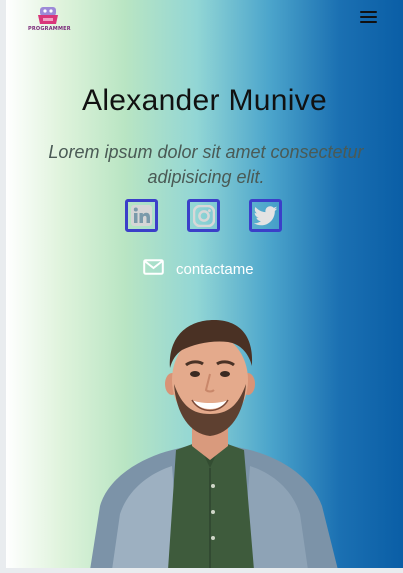 The image size is (403, 573). I want to click on brand-logo: PROGRAMMER, so click(49, 19).